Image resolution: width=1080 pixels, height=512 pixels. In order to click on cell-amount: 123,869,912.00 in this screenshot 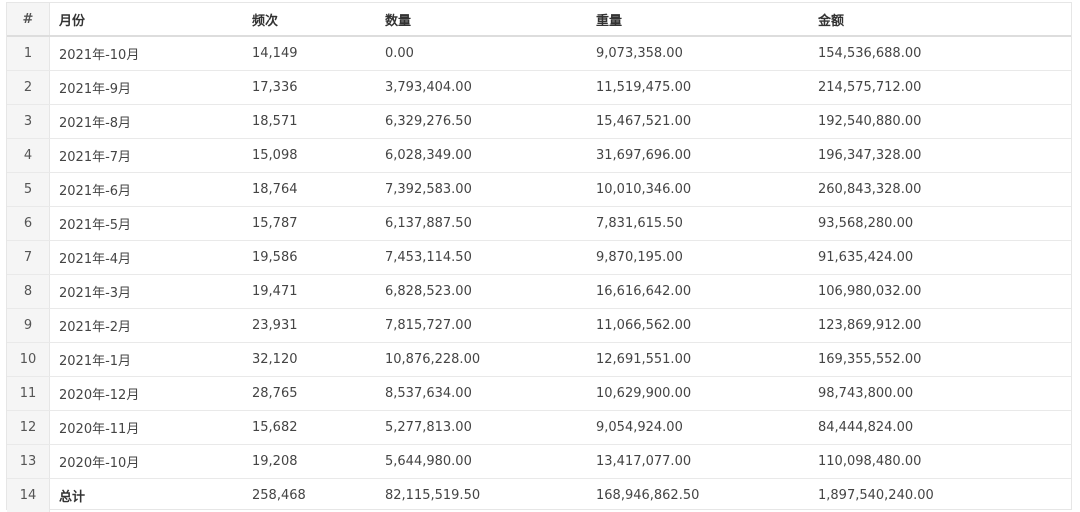, I will do `click(944, 325)`.